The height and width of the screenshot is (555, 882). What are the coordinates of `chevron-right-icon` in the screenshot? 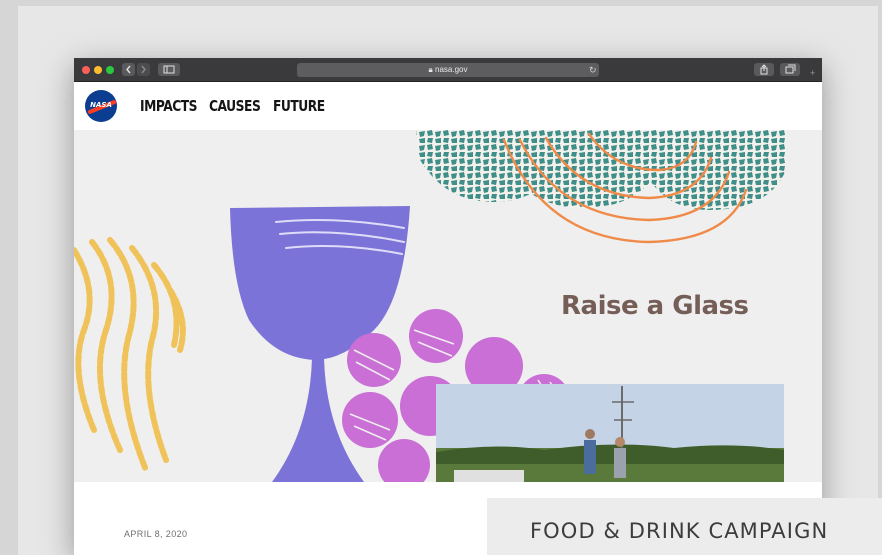 It's located at (143, 69).